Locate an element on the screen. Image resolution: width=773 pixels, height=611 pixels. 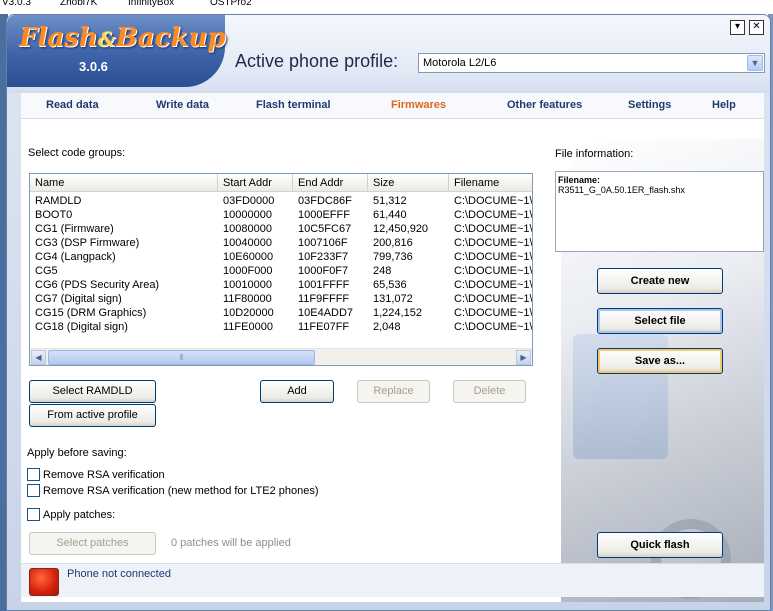
cell-name: CG1 (Firmware) is located at coordinates (74, 229).